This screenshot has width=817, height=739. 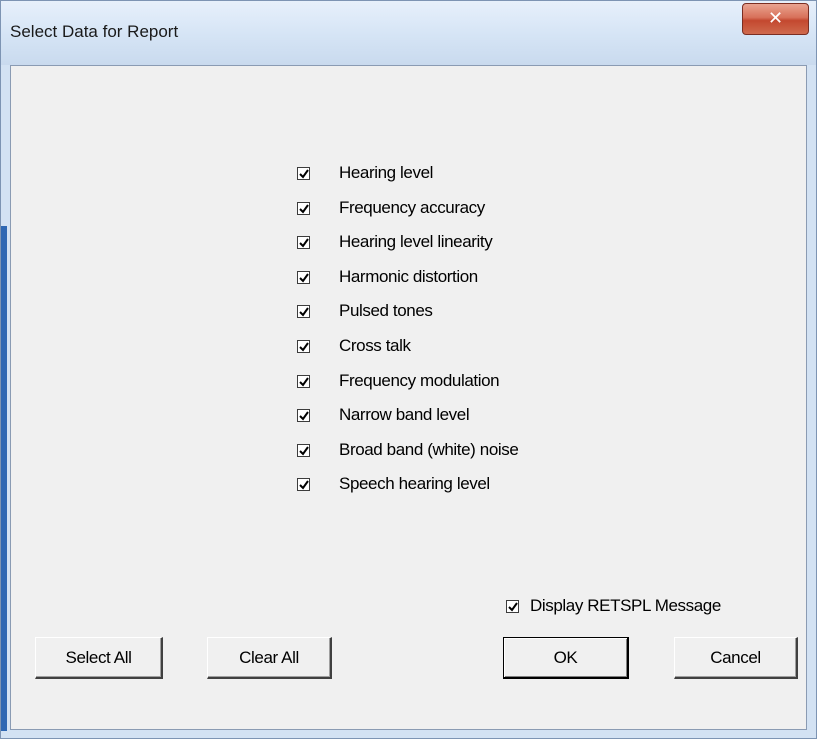 I want to click on ok-button: OK, so click(x=566, y=658).